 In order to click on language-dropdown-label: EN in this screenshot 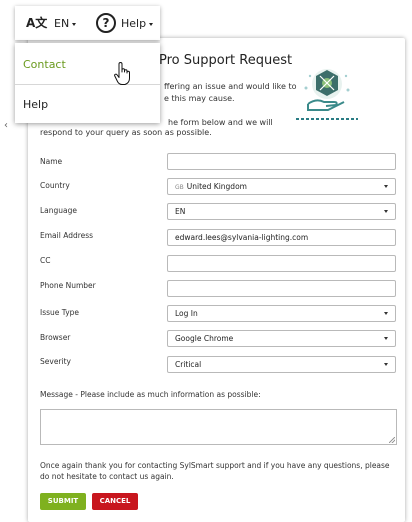, I will do `click(62, 23)`.